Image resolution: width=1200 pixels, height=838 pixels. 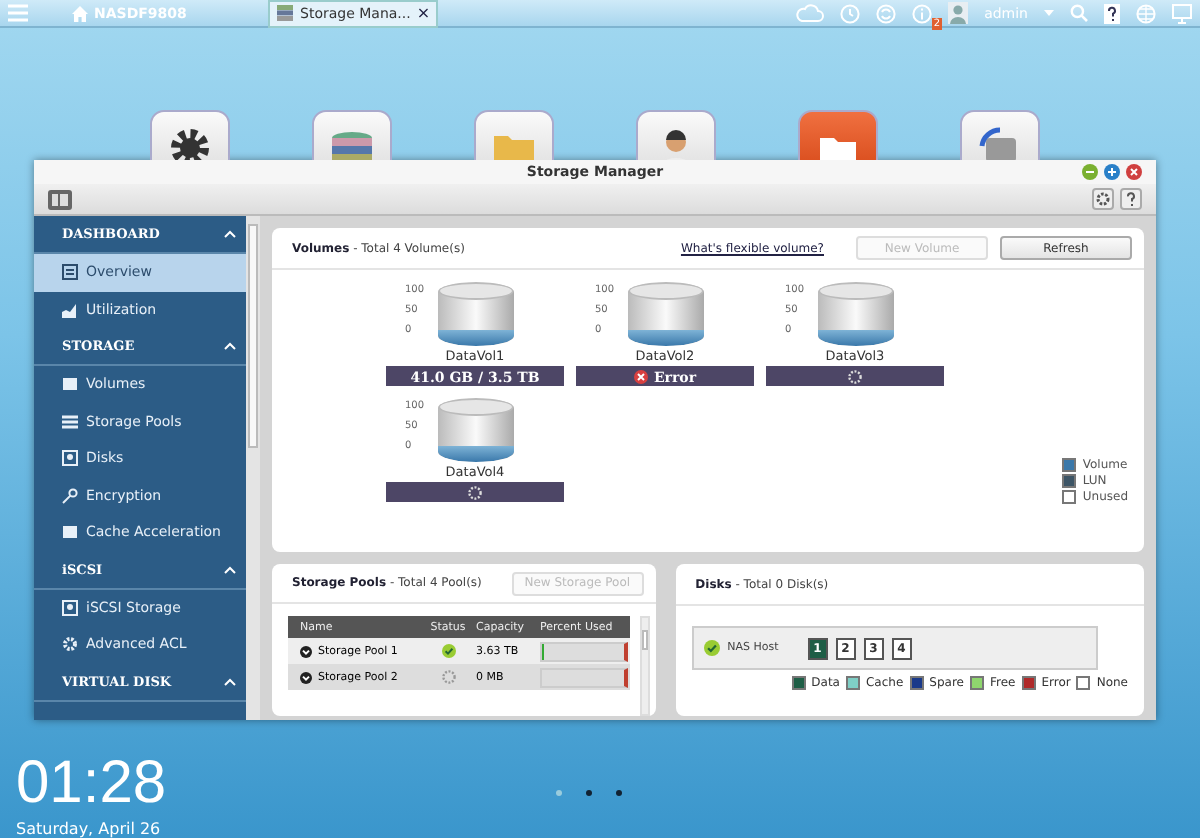 What do you see at coordinates (1090, 172) in the screenshot?
I see `minimize-icon` at bounding box center [1090, 172].